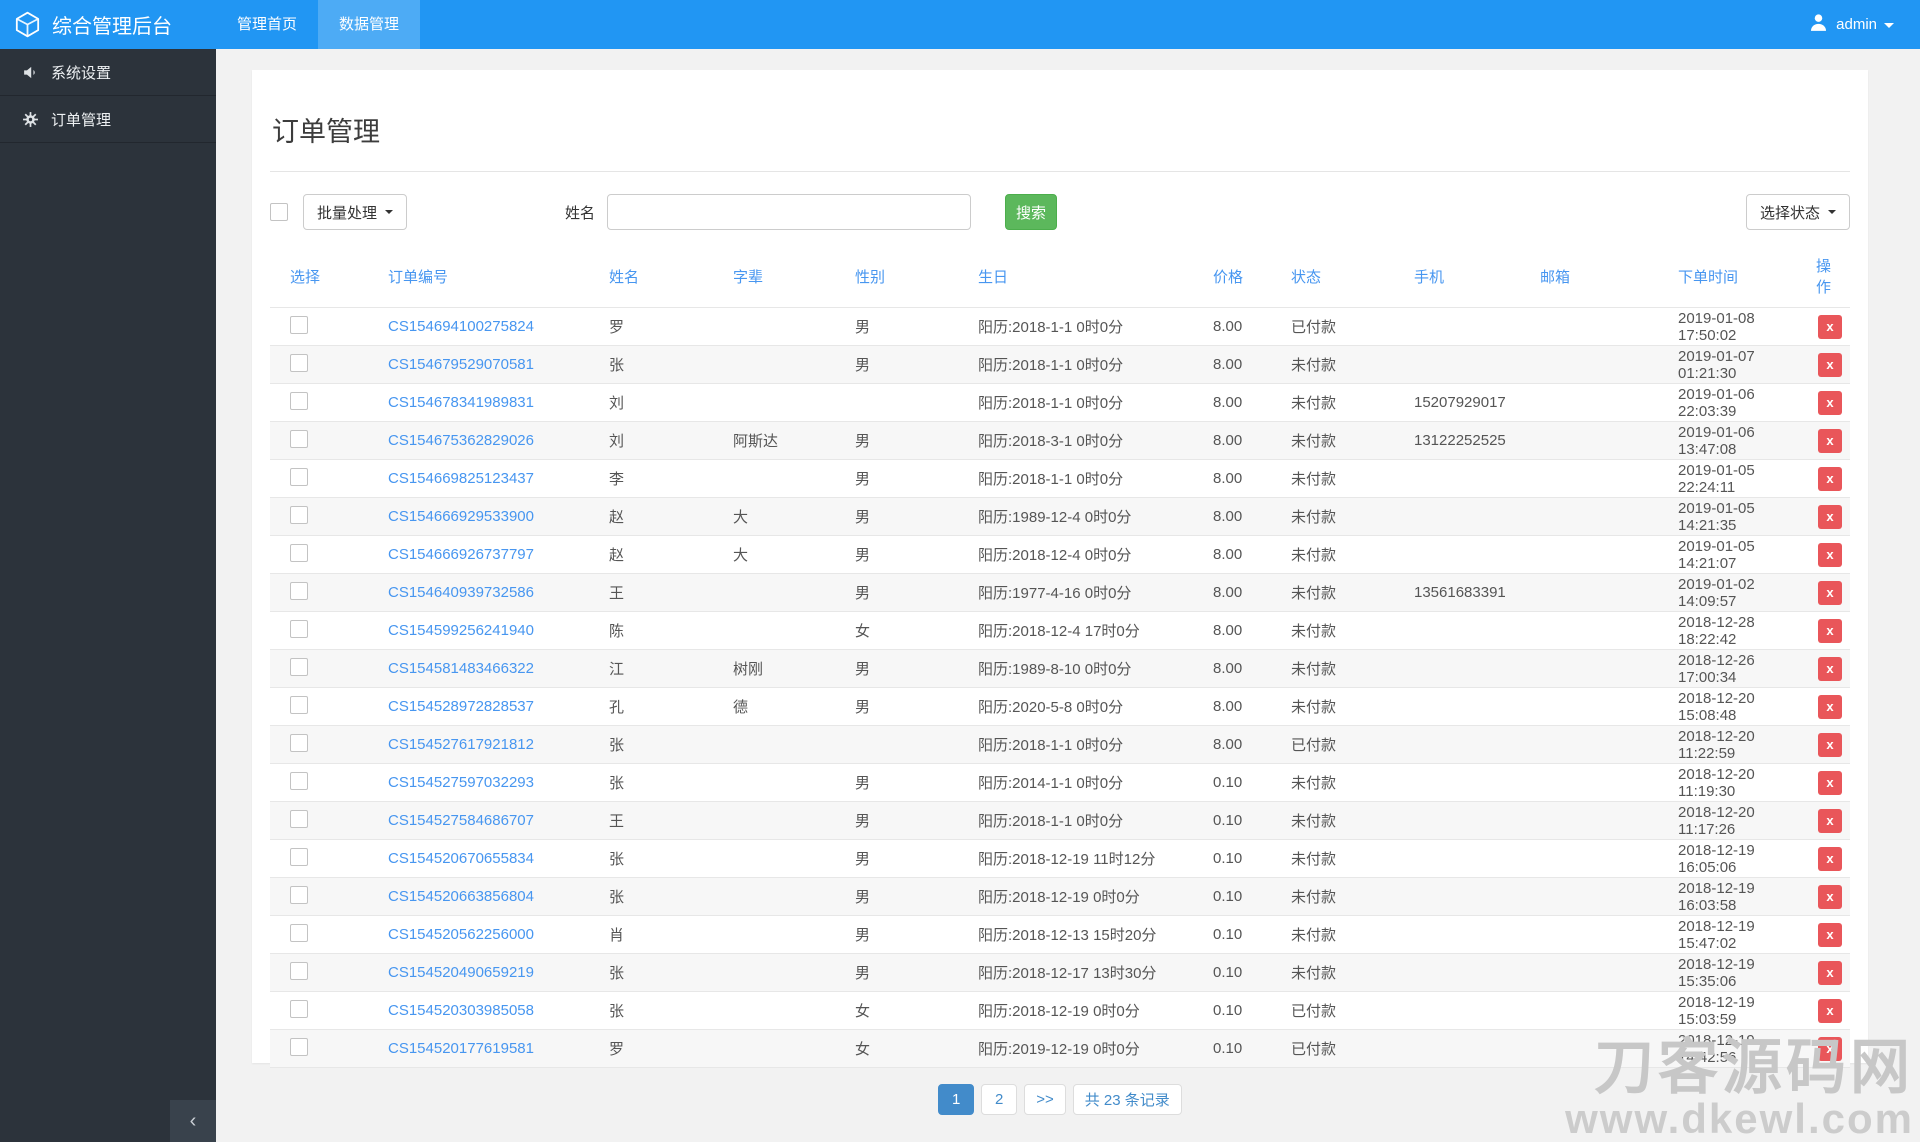  I want to click on cell-zibei, so click(786, 973).